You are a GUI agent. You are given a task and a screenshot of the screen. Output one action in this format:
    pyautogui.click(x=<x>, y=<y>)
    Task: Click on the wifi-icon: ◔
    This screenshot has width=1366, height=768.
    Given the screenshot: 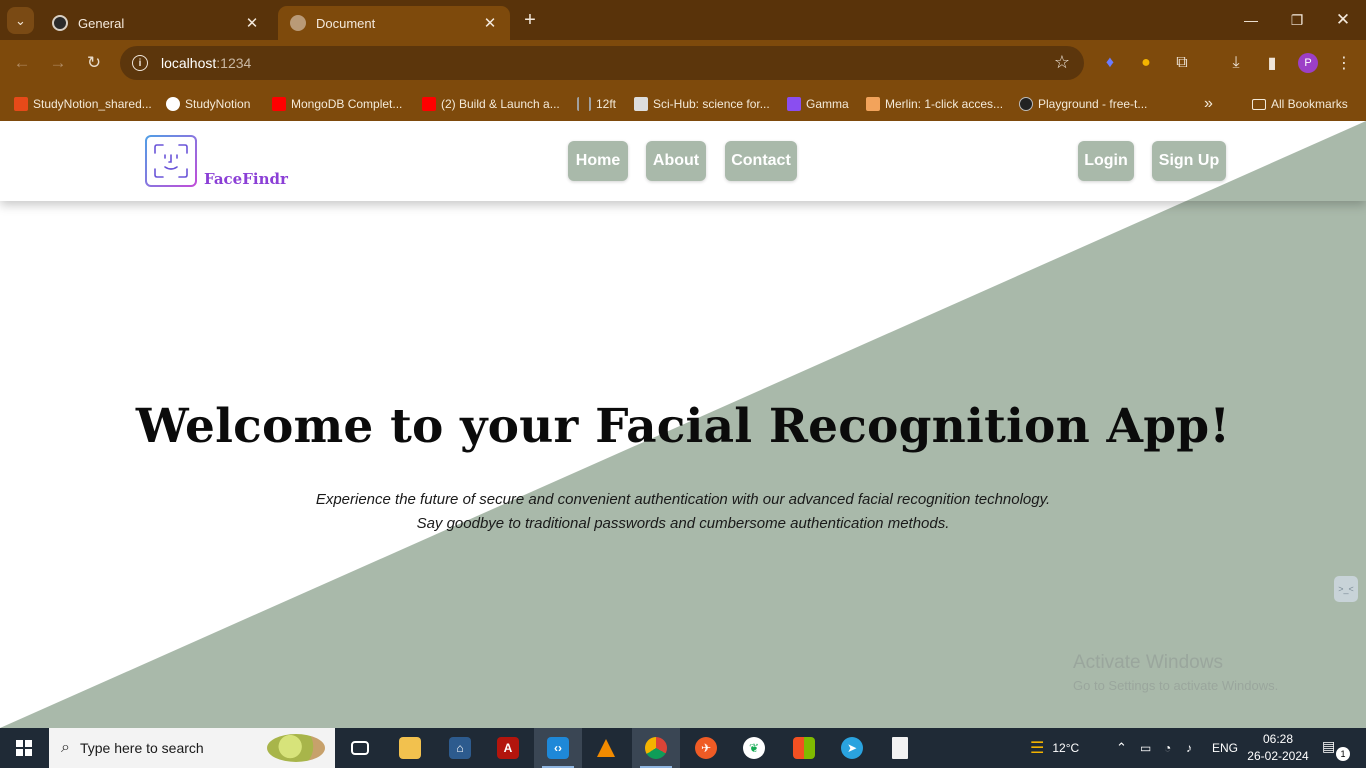 What is the action you would take?
    pyautogui.click(x=1167, y=748)
    